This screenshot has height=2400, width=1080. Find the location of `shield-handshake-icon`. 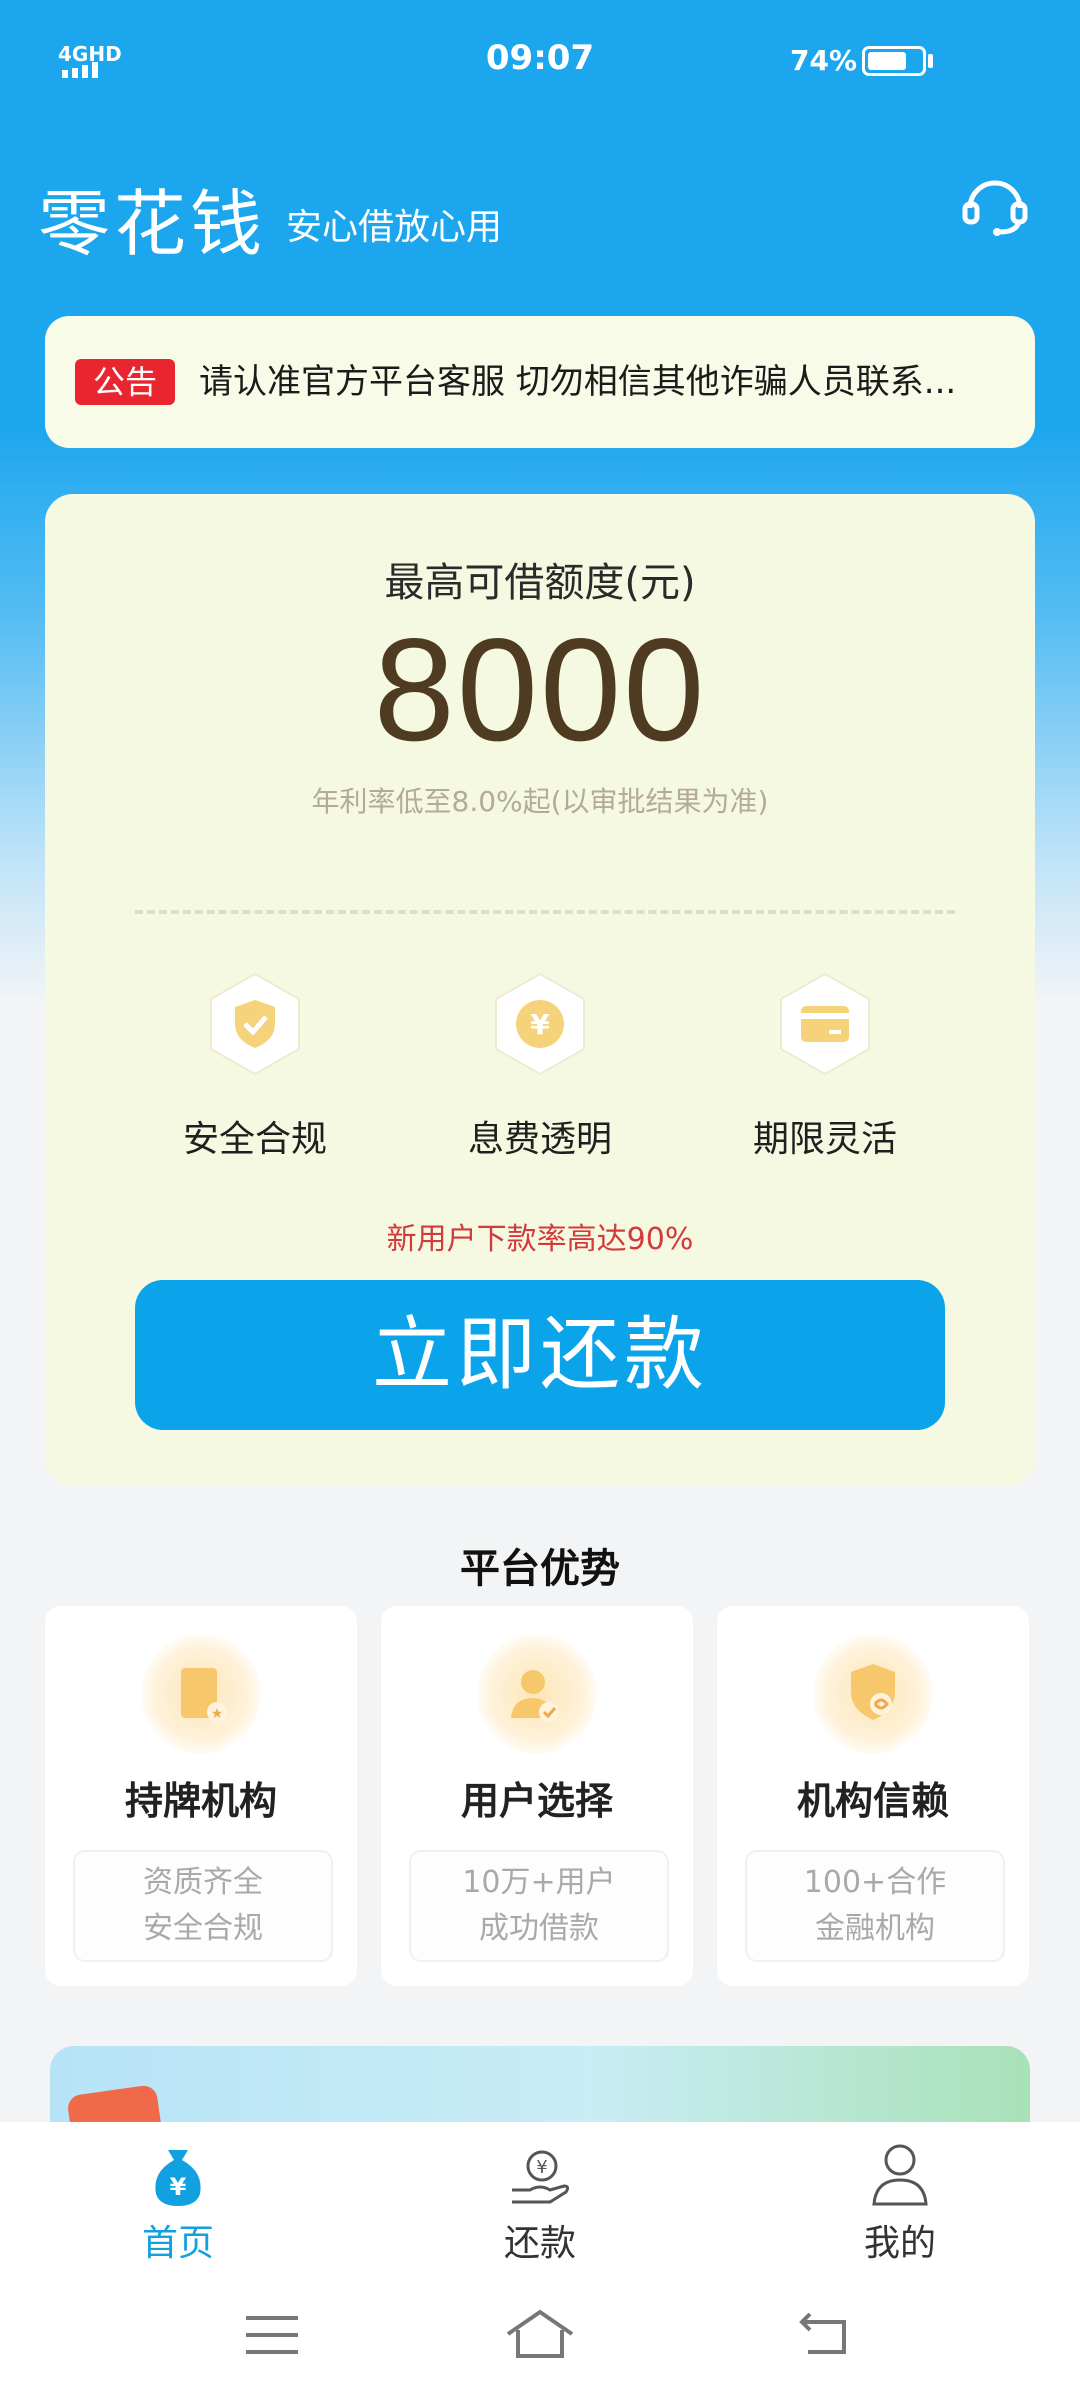

shield-handshake-icon is located at coordinates (873, 1694).